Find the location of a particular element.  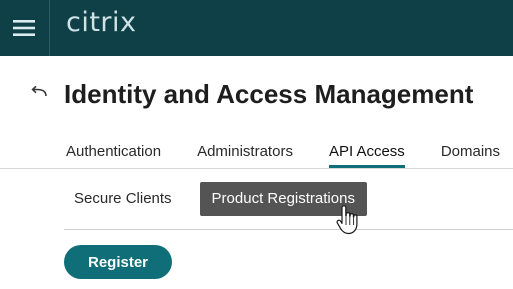

hamburger-menu-icon is located at coordinates (24, 28).